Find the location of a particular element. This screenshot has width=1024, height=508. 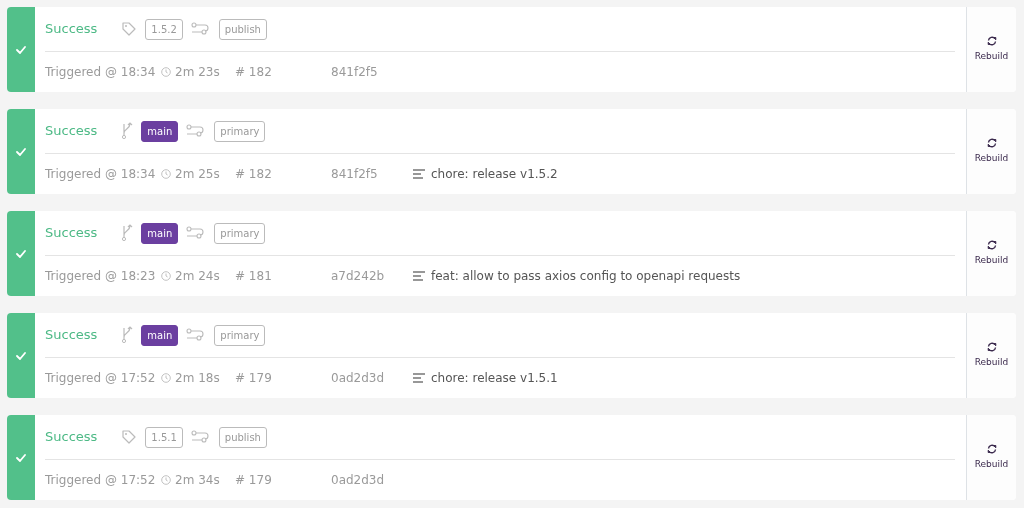

commit-hash: a7d242b is located at coordinates (358, 276).